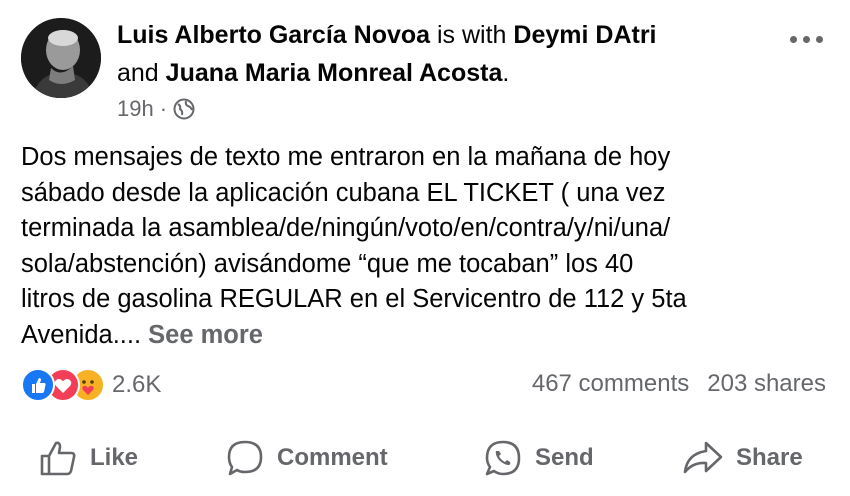  Describe the element at coordinates (703, 457) in the screenshot. I see `share-icon` at that location.